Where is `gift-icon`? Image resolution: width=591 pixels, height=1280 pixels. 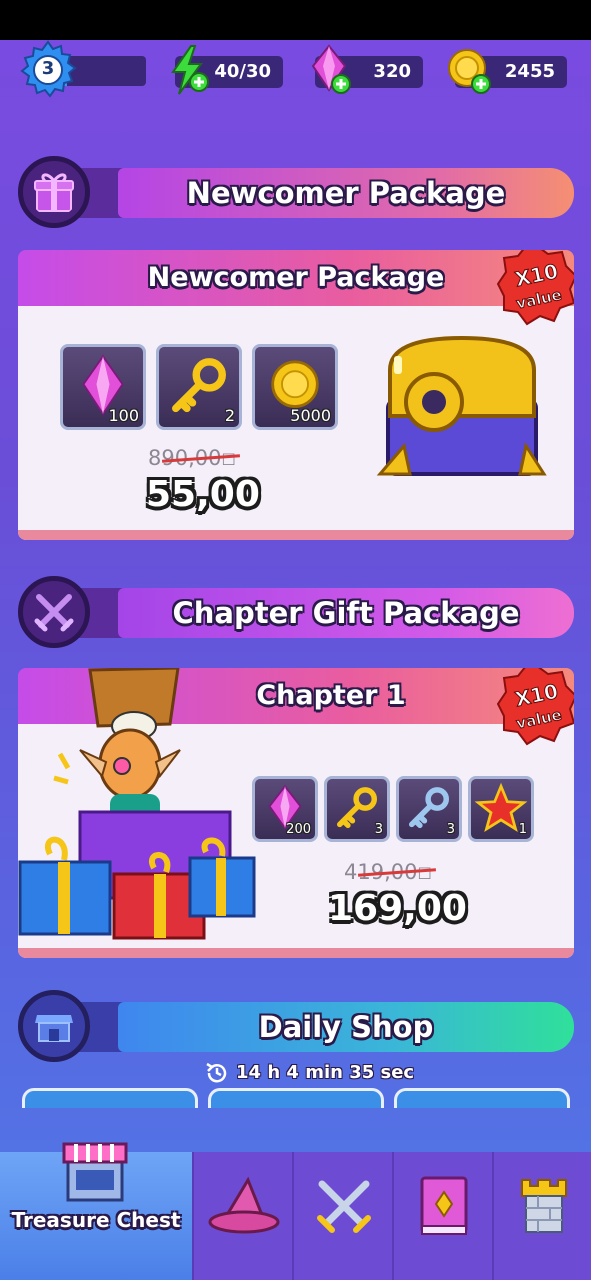
gift-icon is located at coordinates (54, 192).